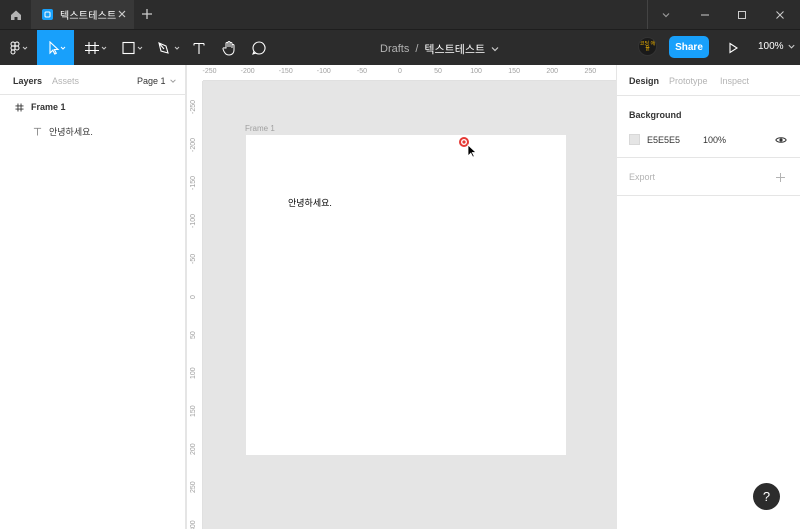  I want to click on home-button, so click(15, 14).